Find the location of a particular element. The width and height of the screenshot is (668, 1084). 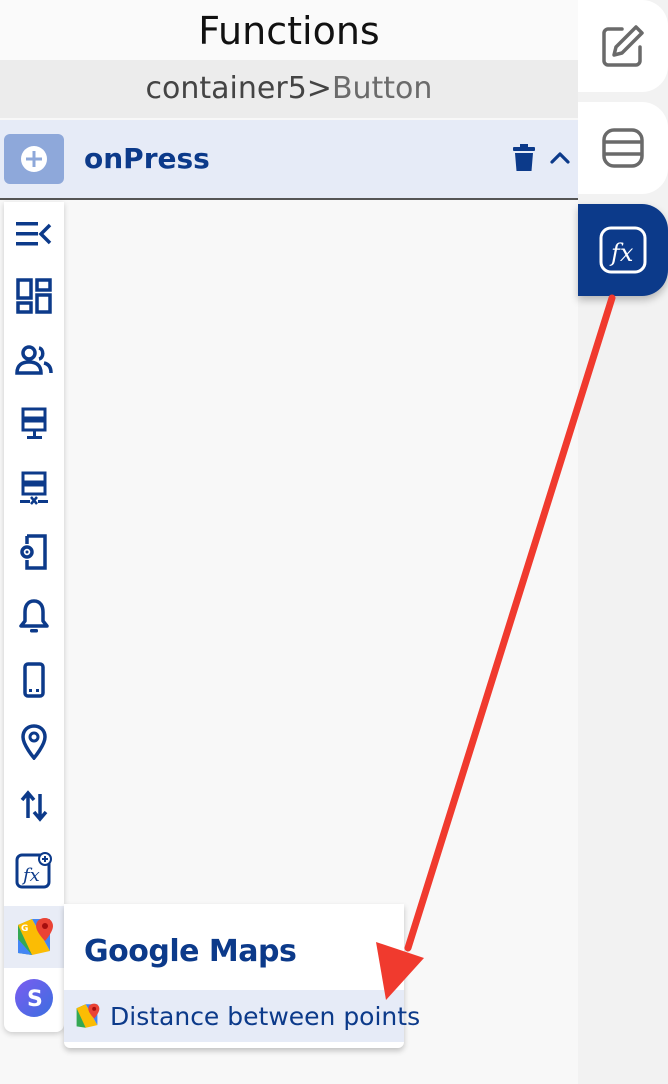

action-distance-between-points: Distance between points is located at coordinates (242, 1016).